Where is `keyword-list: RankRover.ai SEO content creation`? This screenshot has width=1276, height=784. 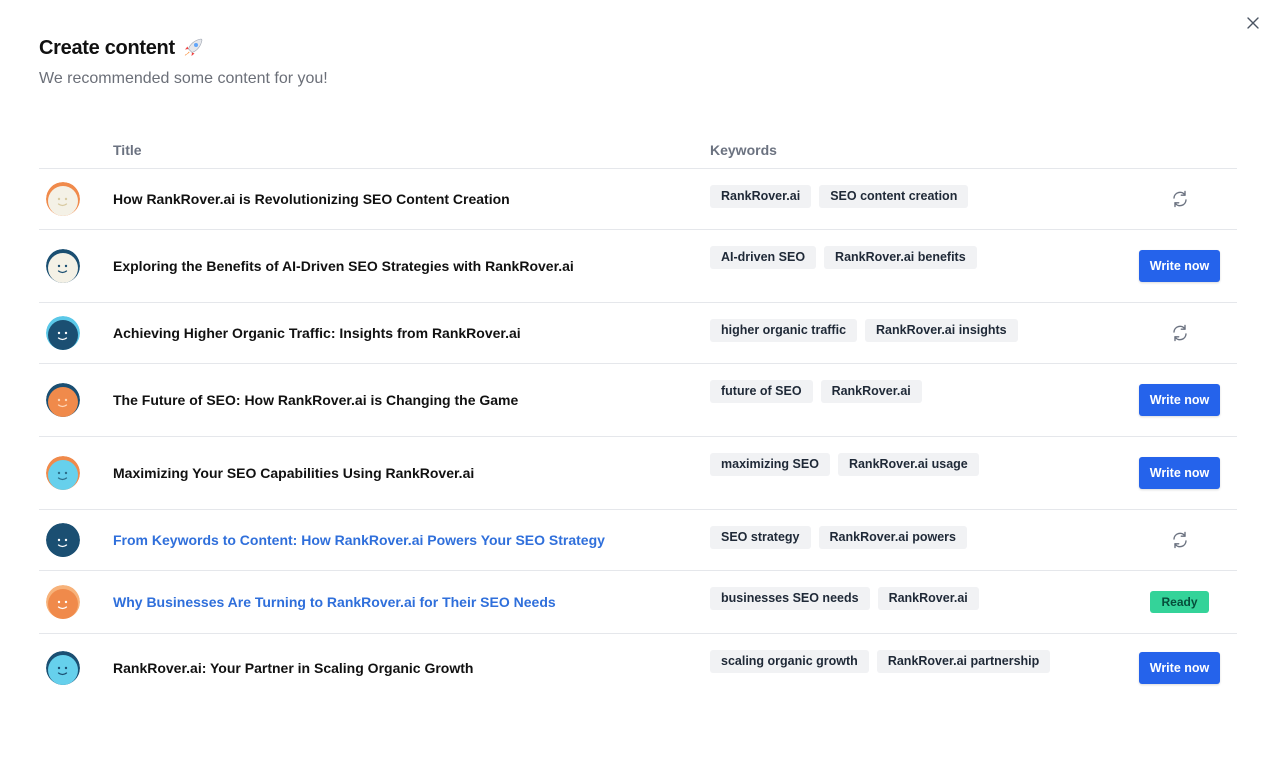
keyword-list: RankRover.ai SEO content creation is located at coordinates (839, 196).